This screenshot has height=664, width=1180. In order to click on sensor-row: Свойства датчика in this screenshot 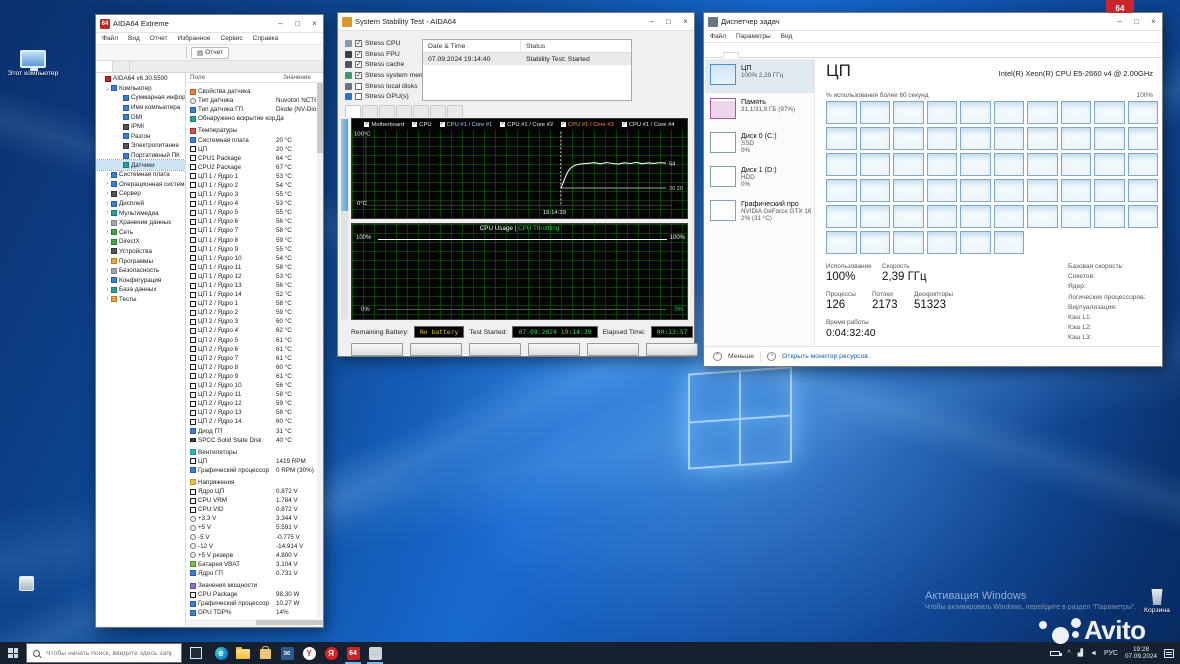, I will do `click(253, 91)`.